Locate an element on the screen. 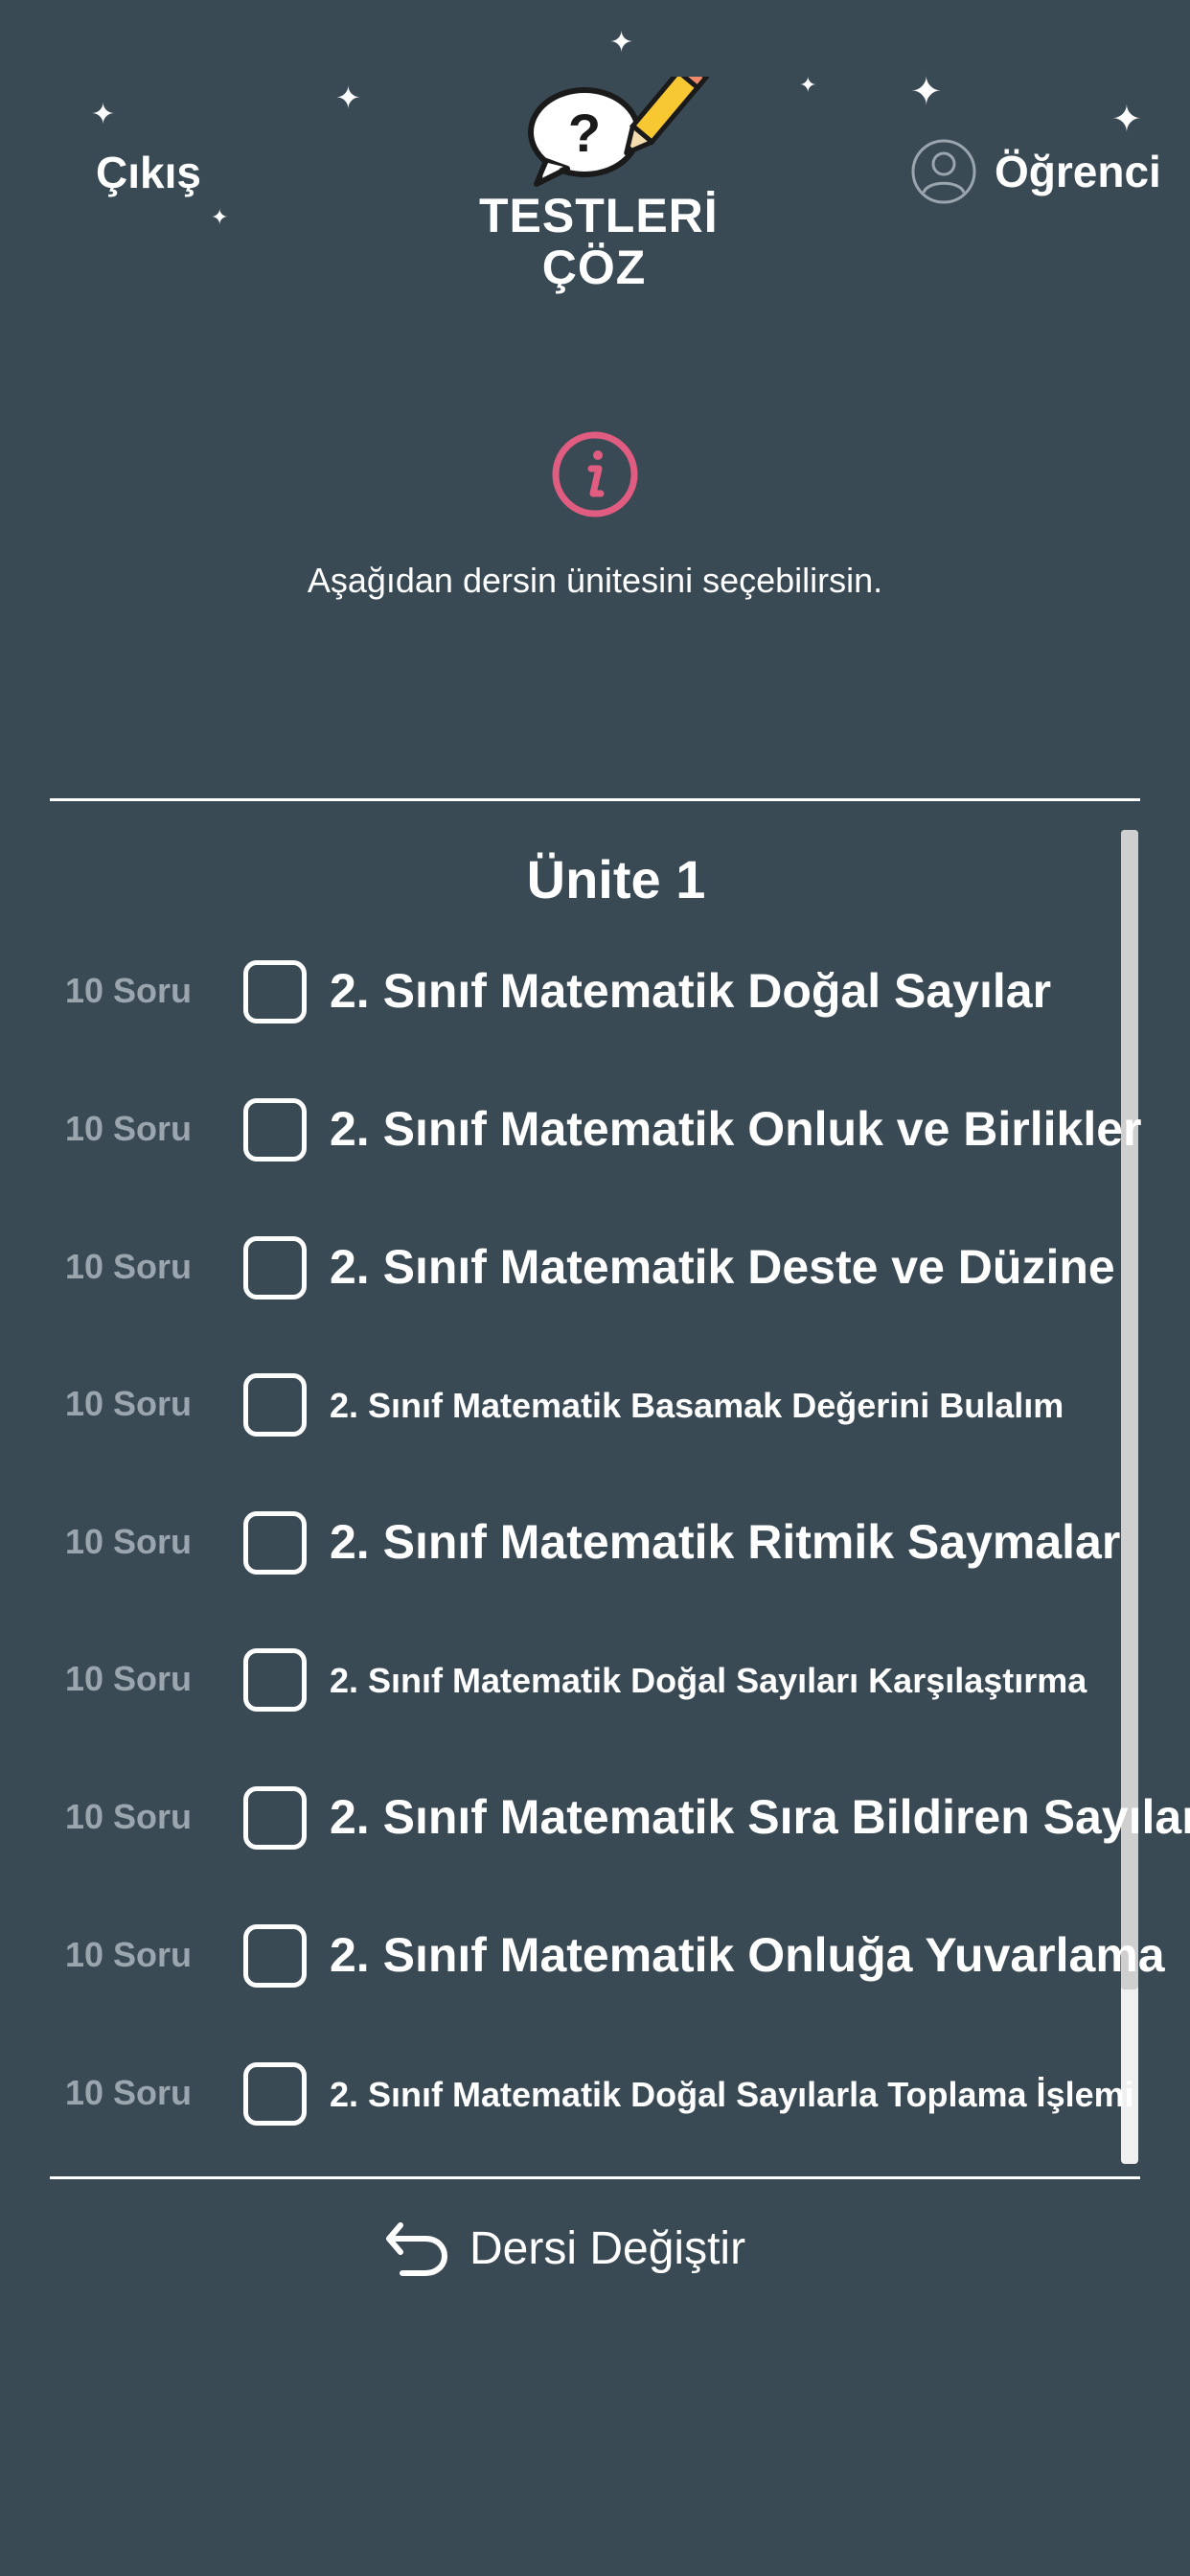 The width and height of the screenshot is (1190, 2576). exit-button: Çıkış is located at coordinates (148, 172).